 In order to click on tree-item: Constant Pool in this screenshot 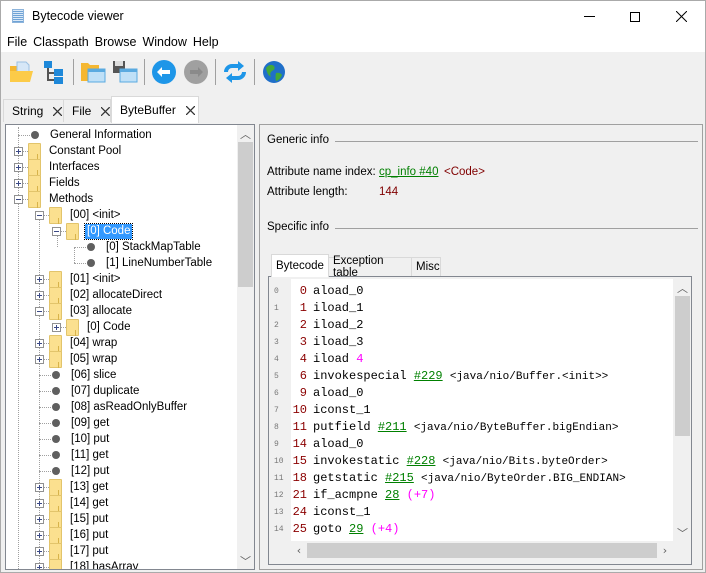, I will do `click(75, 151)`.